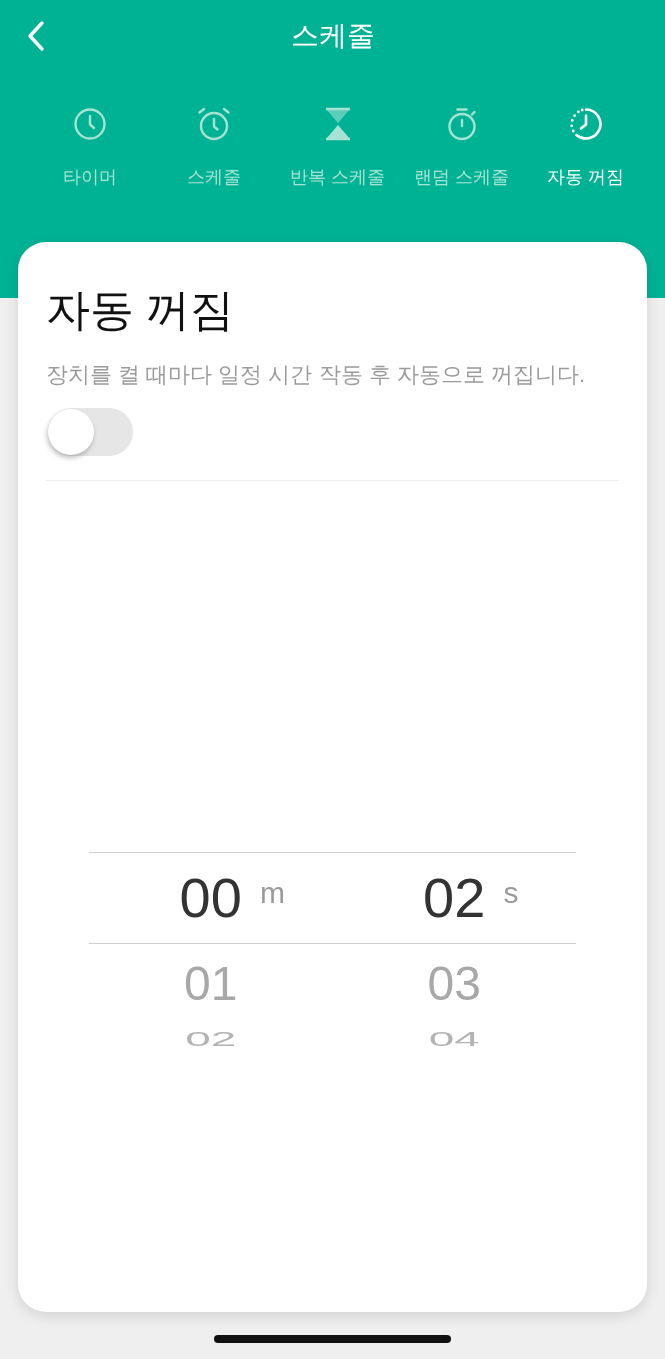 This screenshot has width=665, height=1359. I want to click on schedule-tab: 반복 스케줄, so click(338, 147).